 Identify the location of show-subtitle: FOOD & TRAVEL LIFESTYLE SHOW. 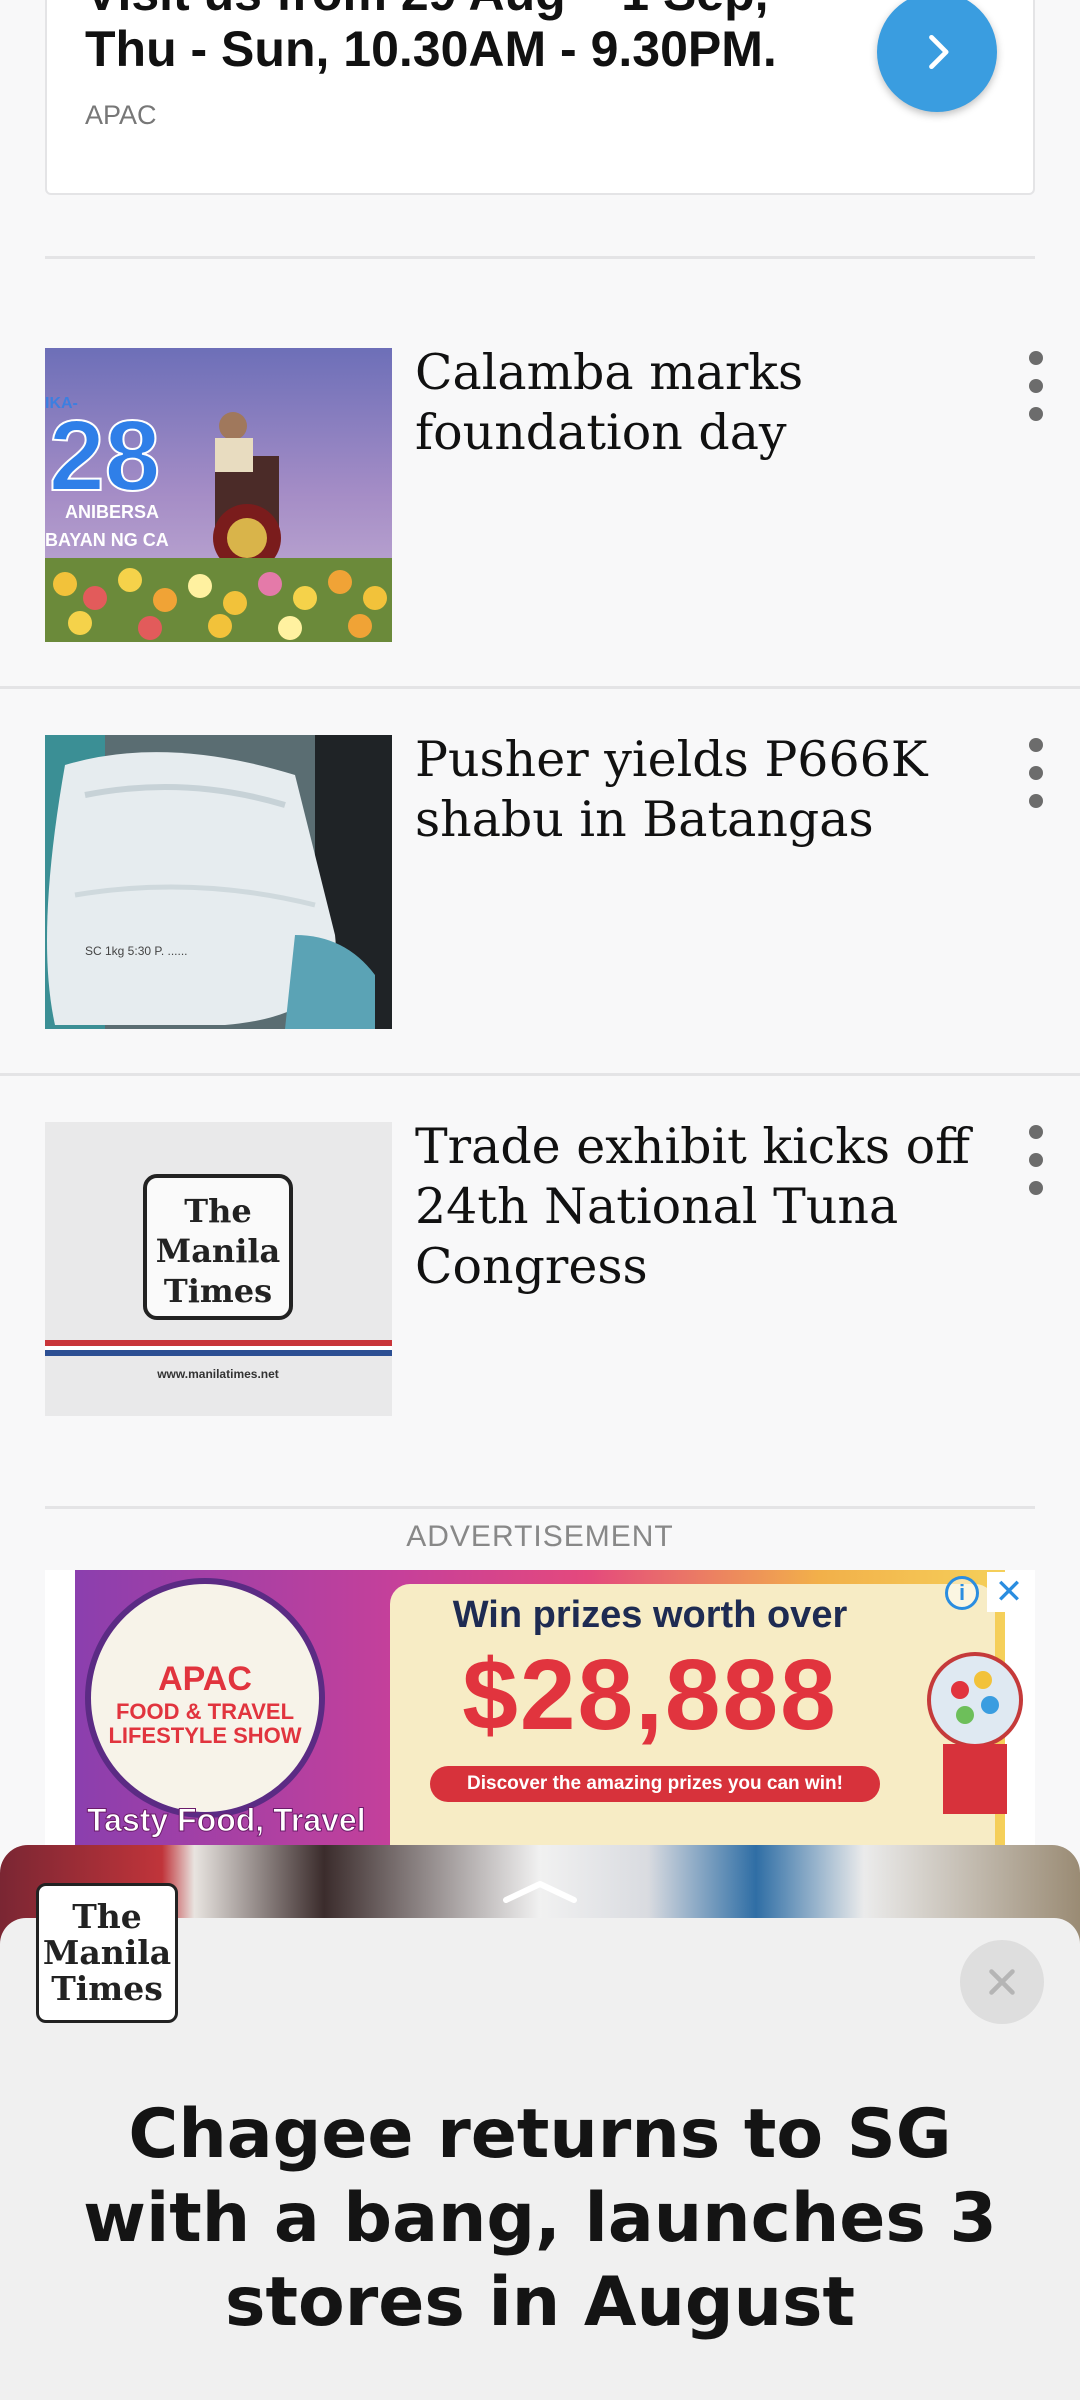
(205, 1723).